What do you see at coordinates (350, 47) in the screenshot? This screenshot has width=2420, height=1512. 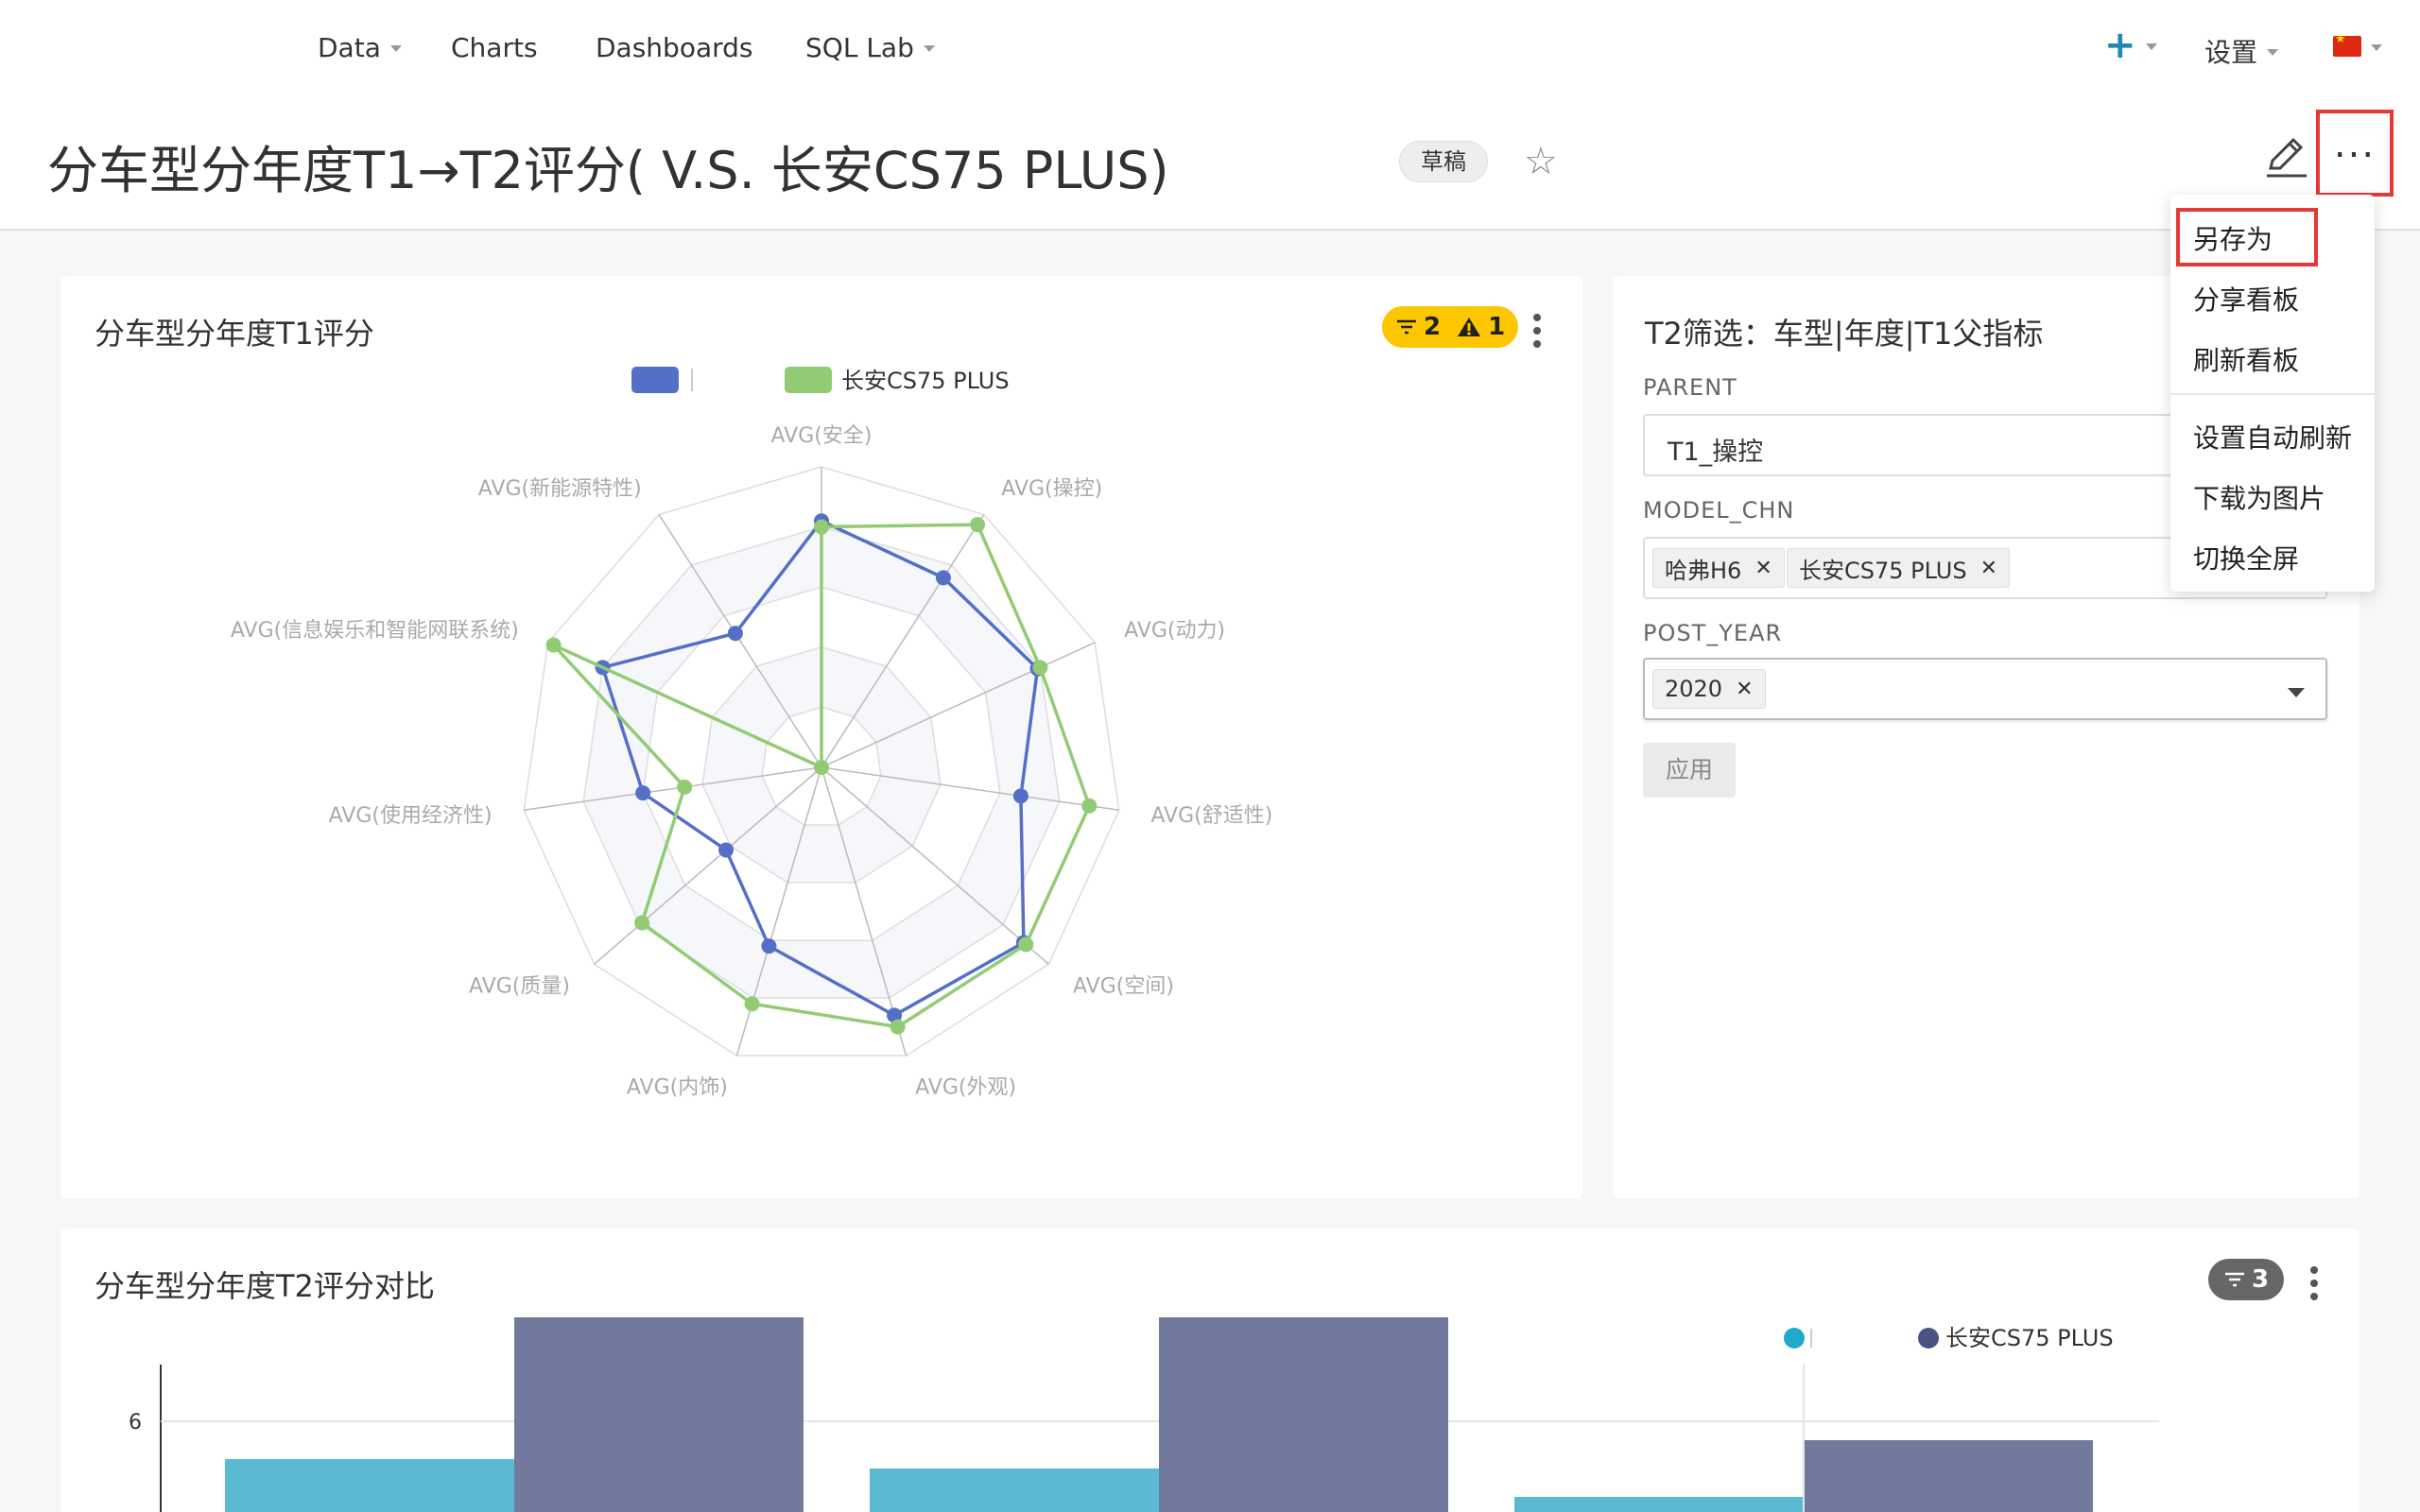 I see `nav-data-label: Data` at bounding box center [350, 47].